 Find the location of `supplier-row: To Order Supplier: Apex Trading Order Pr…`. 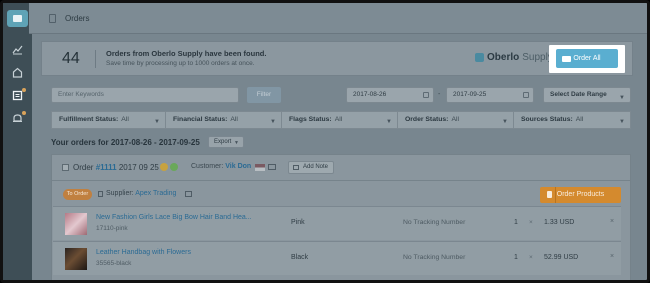

supplier-row: To Order Supplier: Apex Trading Order Pr… is located at coordinates (341, 194).